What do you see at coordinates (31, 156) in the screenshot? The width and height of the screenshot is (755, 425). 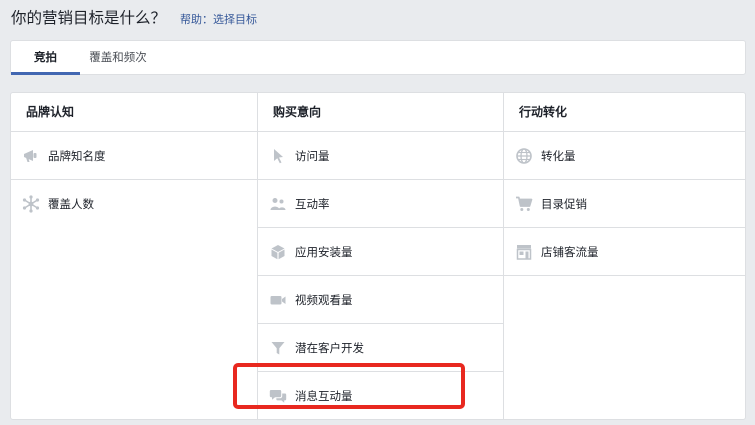 I see `megaphone-icon` at bounding box center [31, 156].